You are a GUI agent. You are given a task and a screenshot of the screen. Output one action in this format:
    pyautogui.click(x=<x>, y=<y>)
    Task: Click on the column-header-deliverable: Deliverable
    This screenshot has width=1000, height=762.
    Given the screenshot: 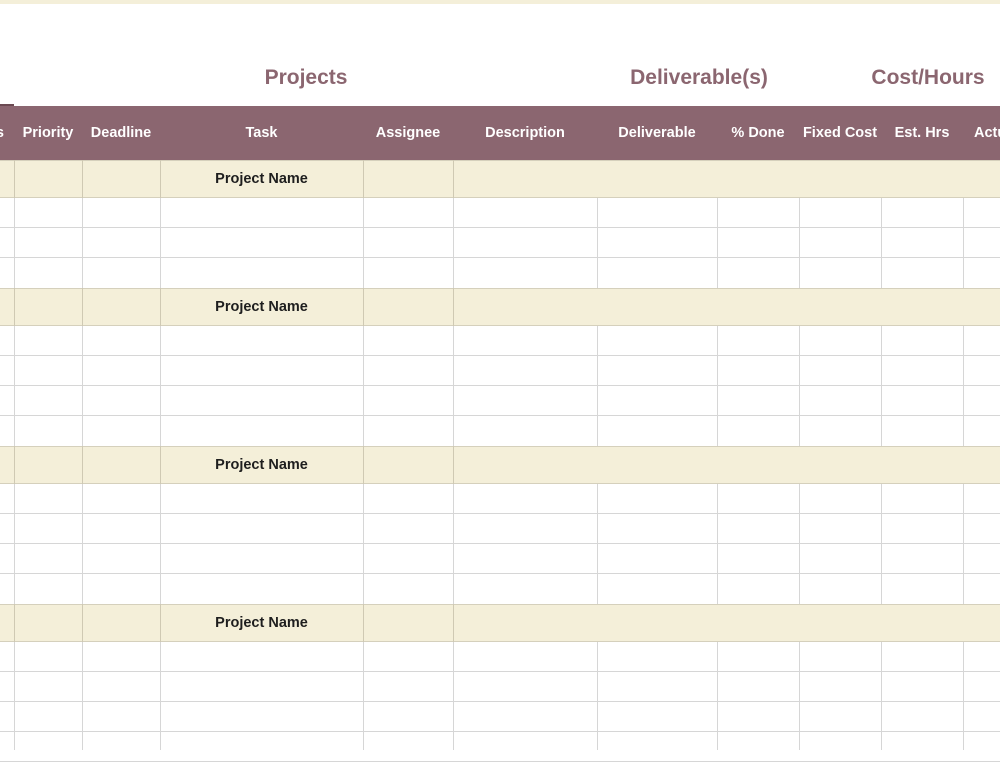 What is the action you would take?
    pyautogui.click(x=657, y=133)
    